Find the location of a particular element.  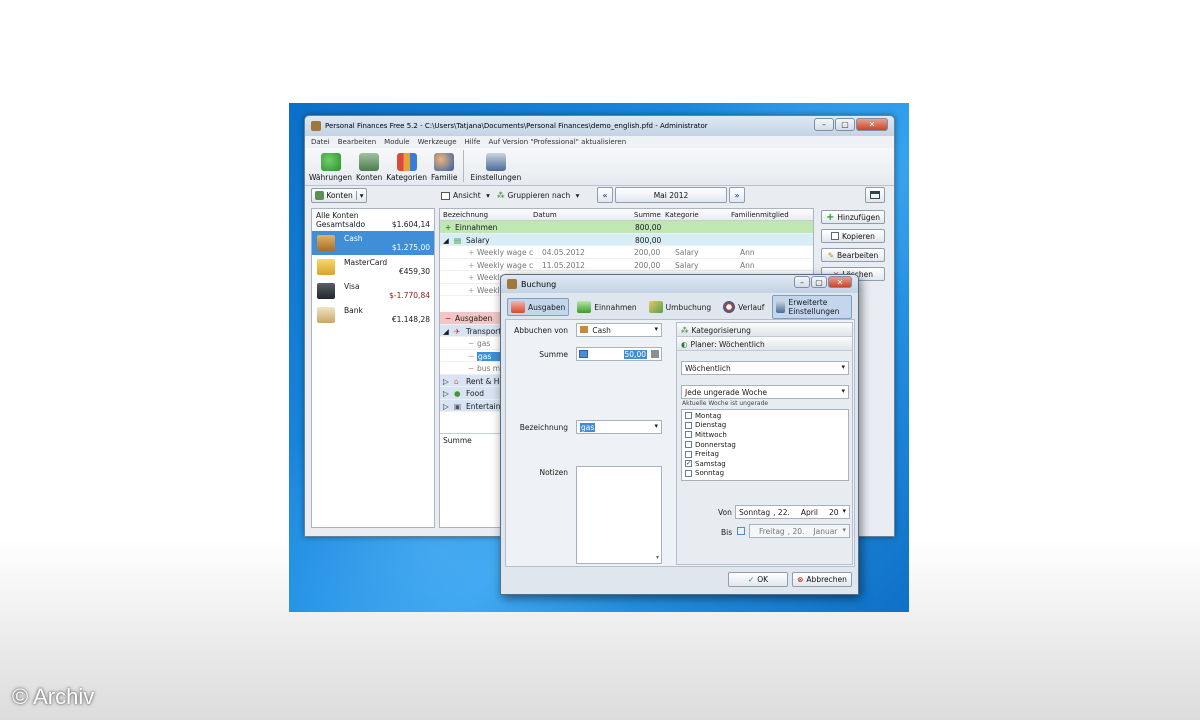

tab-umbuchung: Umbuchung is located at coordinates (680, 307).